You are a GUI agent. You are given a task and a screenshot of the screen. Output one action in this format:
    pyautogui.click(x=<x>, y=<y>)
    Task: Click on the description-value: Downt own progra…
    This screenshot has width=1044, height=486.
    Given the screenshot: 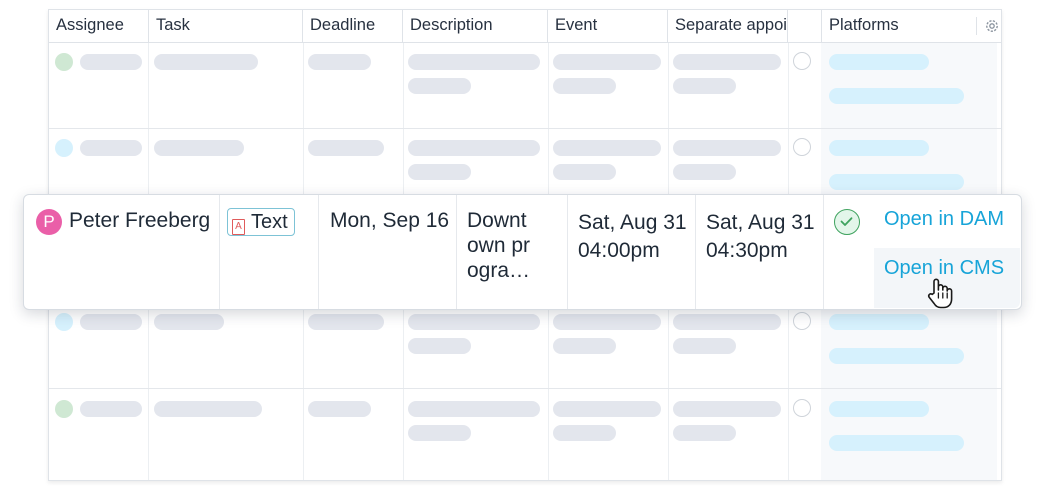 What is the action you would take?
    pyautogui.click(x=499, y=245)
    